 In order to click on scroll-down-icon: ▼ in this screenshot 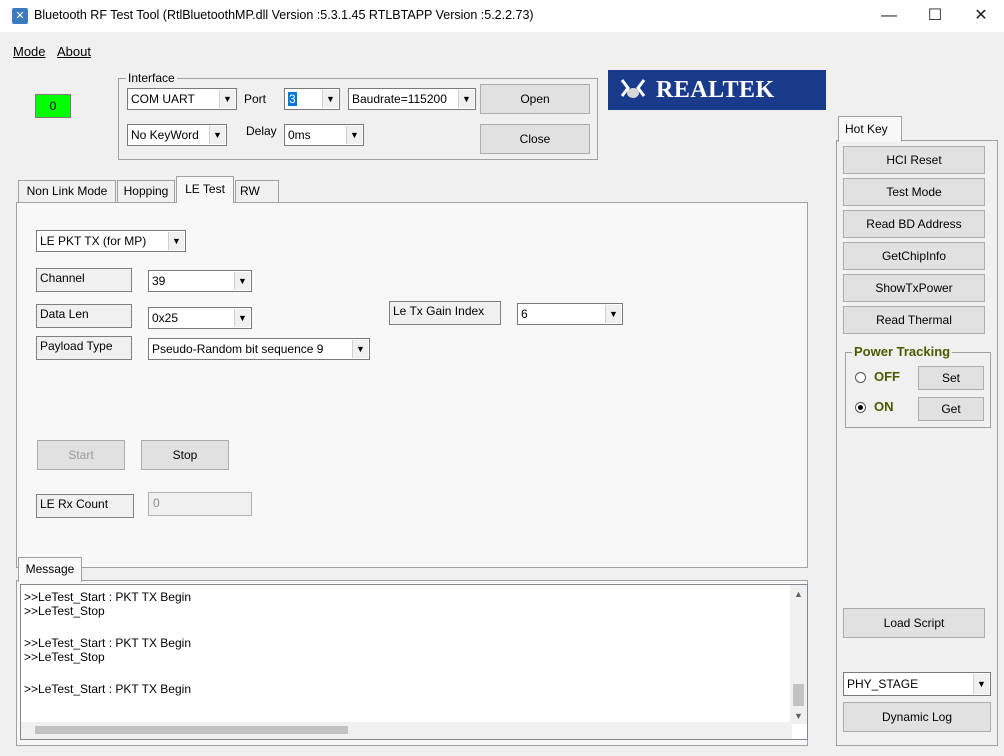, I will do `click(798, 716)`.